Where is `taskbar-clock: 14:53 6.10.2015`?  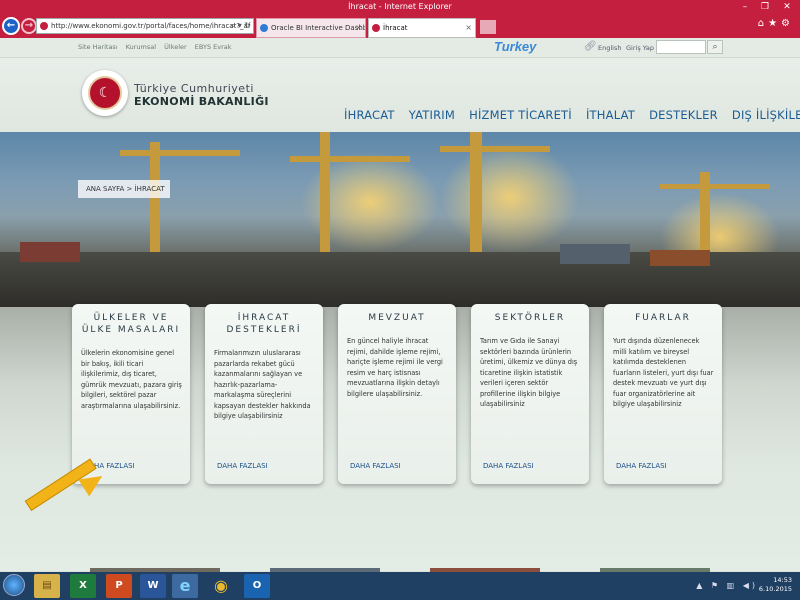
taskbar-clock: 14:53 6.10.2015 is located at coordinates (775, 585).